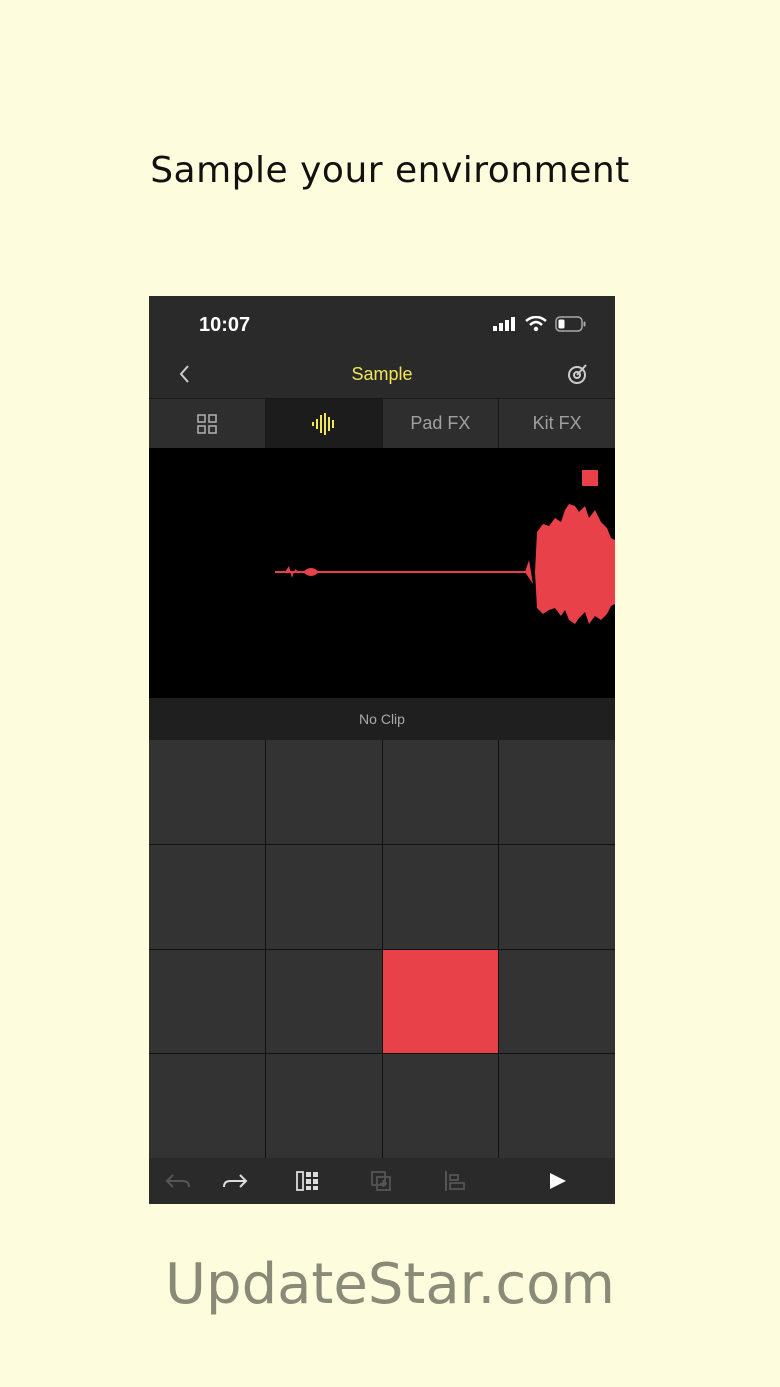 The image size is (780, 1387). What do you see at coordinates (570, 324) in the screenshot?
I see `battery-icon` at bounding box center [570, 324].